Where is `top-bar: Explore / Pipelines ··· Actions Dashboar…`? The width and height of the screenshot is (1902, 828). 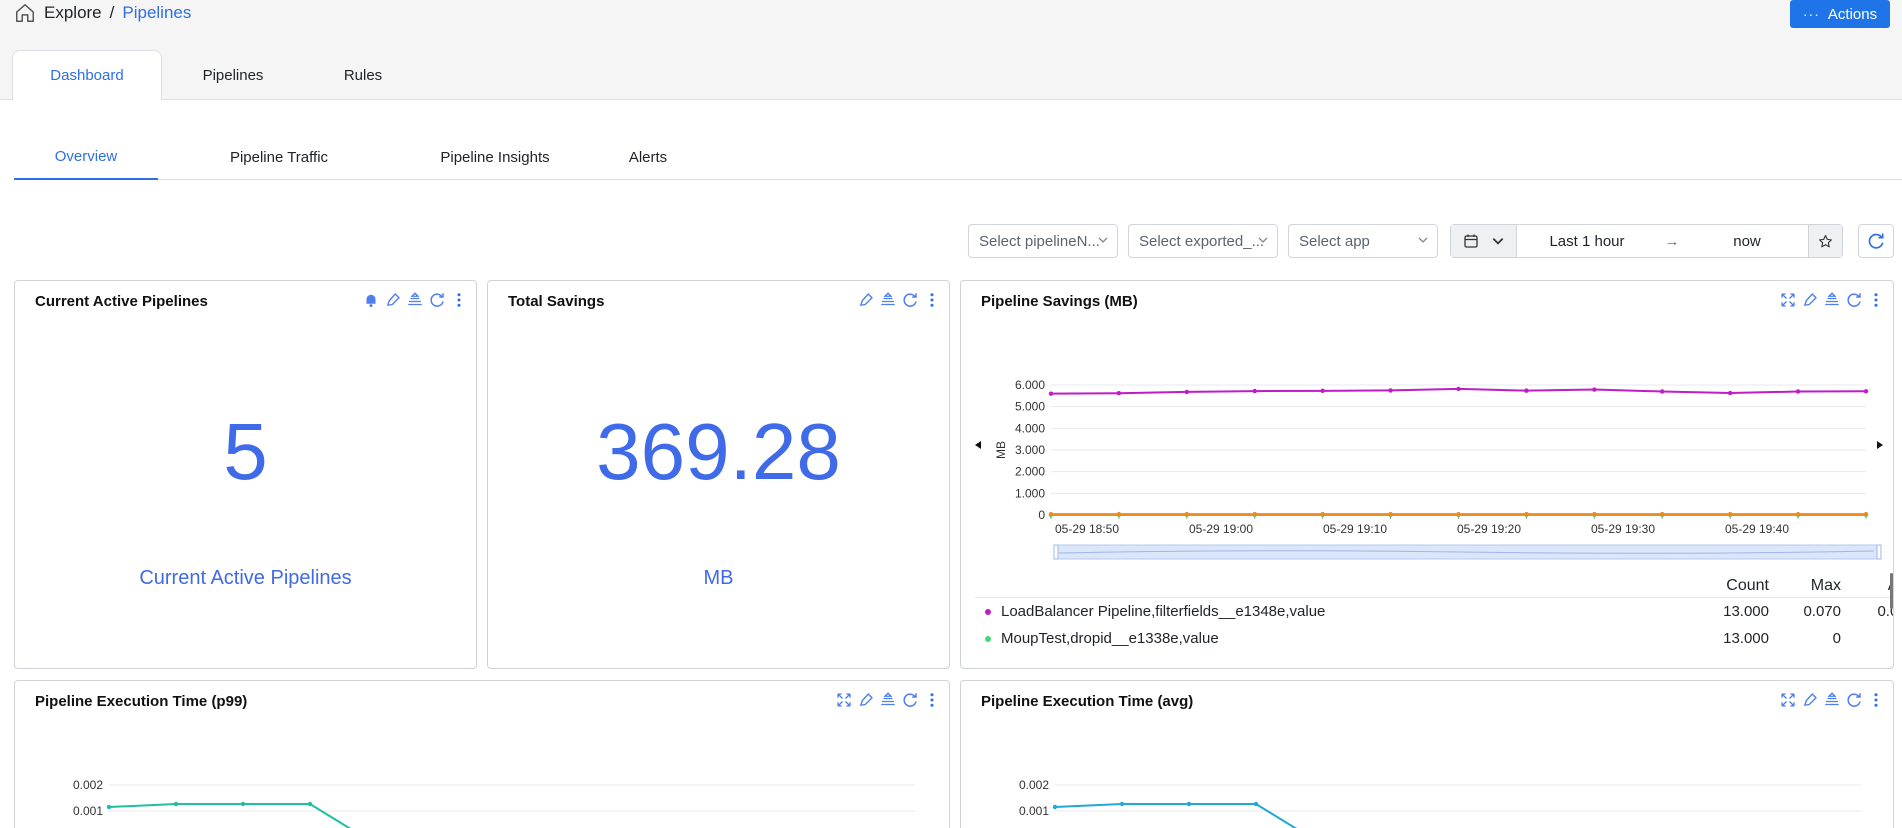 top-bar: Explore / Pipelines ··· Actions Dashboar… is located at coordinates (951, 50).